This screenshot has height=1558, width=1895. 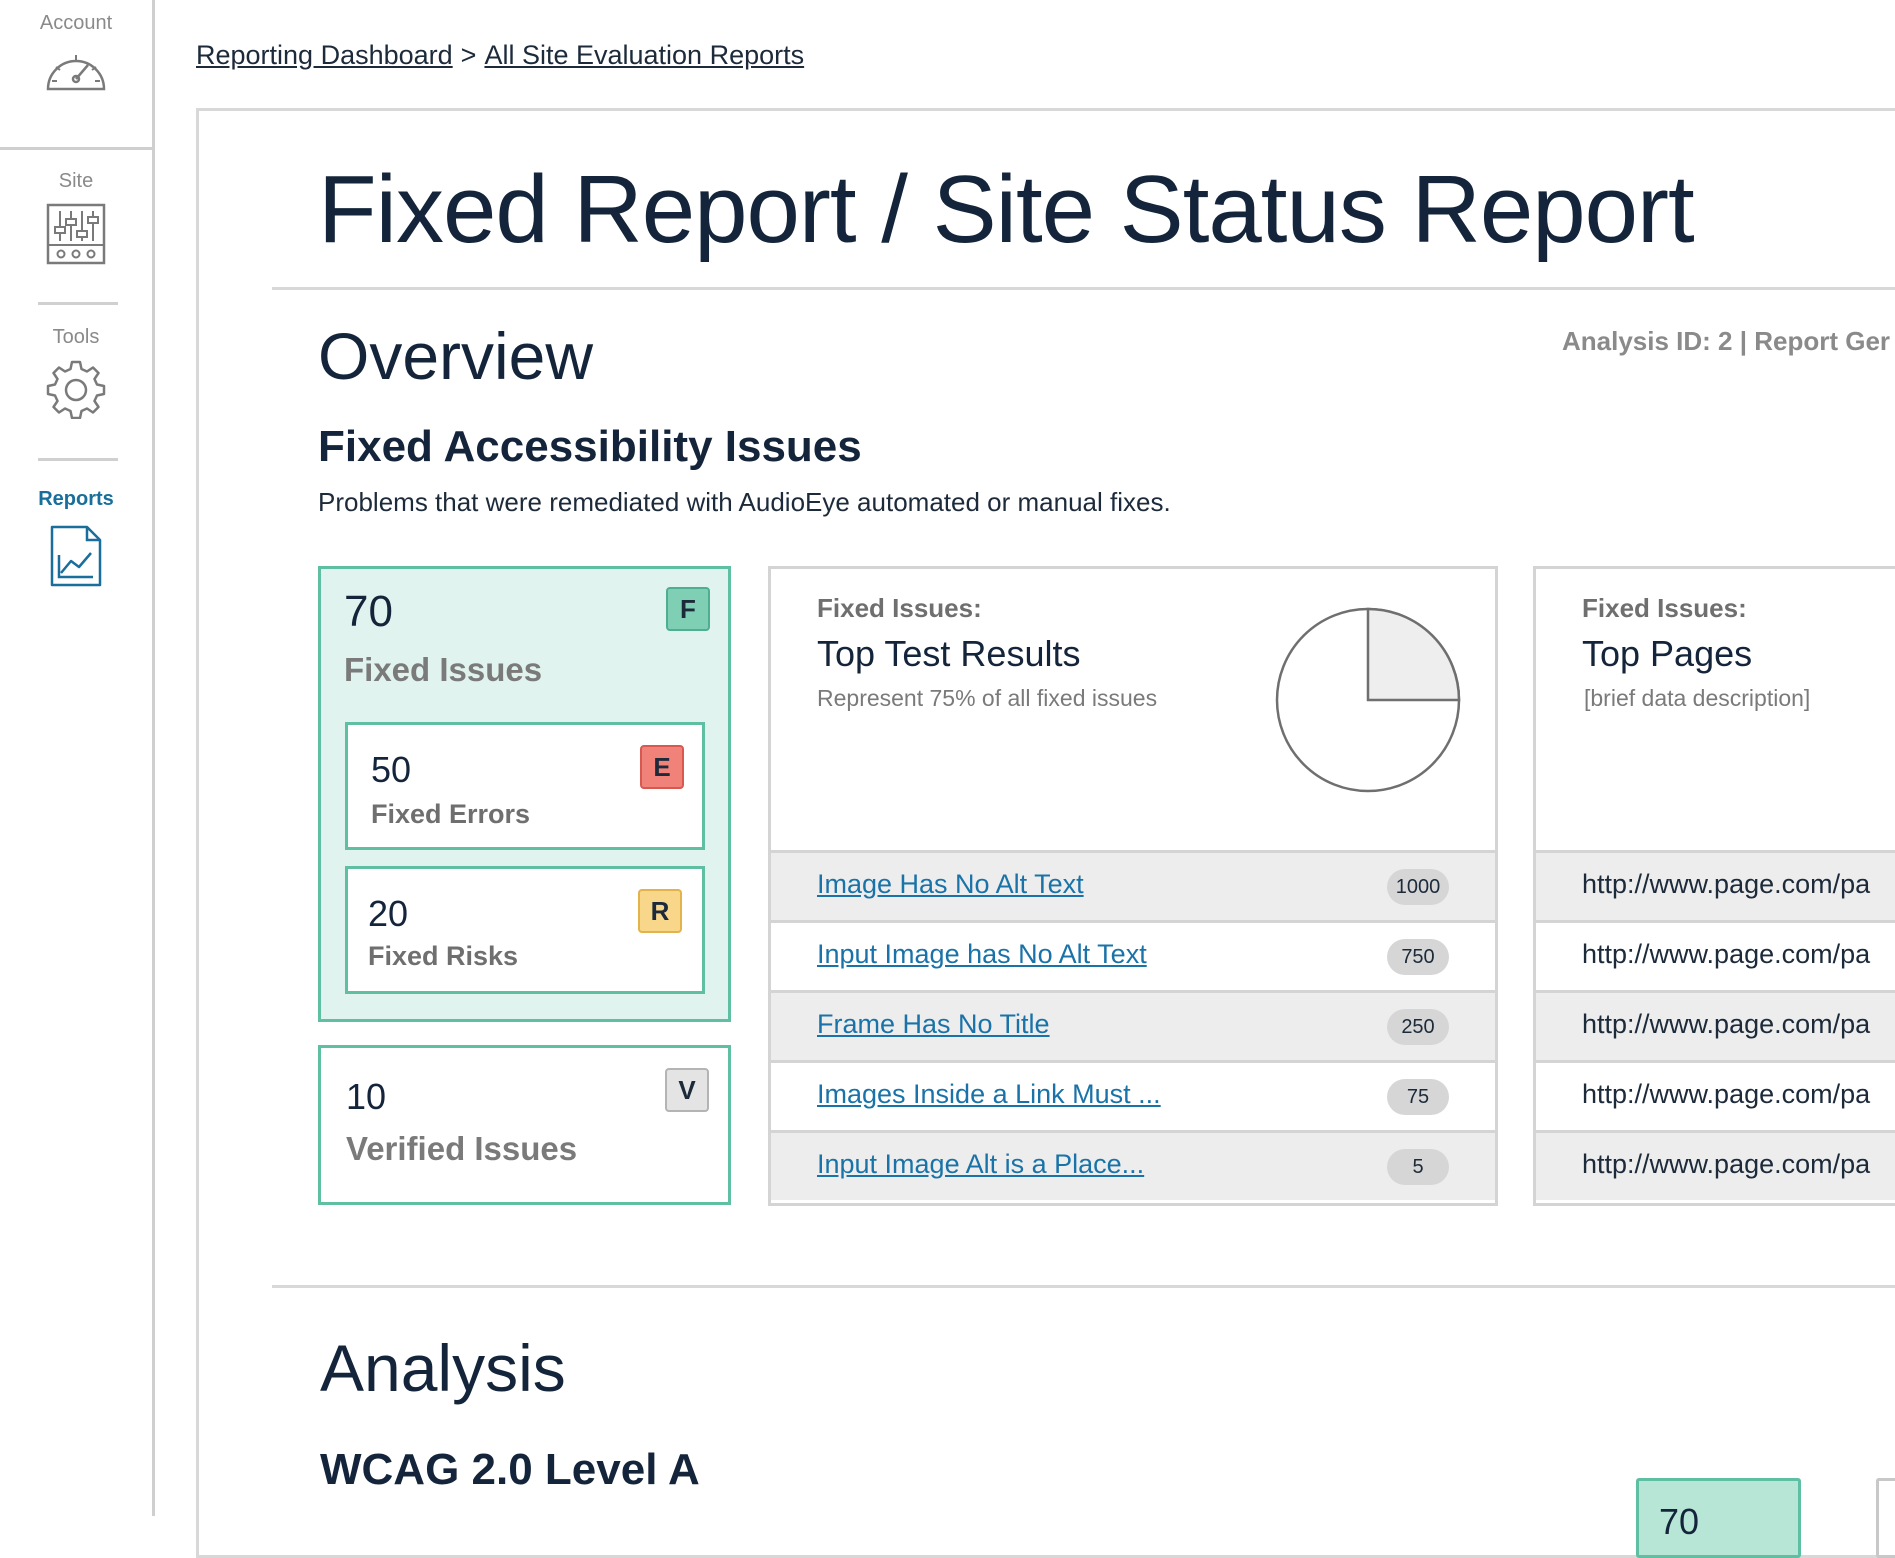 What do you see at coordinates (77, 758) in the screenshot?
I see `sidebar: Account Site Tools Reports` at bounding box center [77, 758].